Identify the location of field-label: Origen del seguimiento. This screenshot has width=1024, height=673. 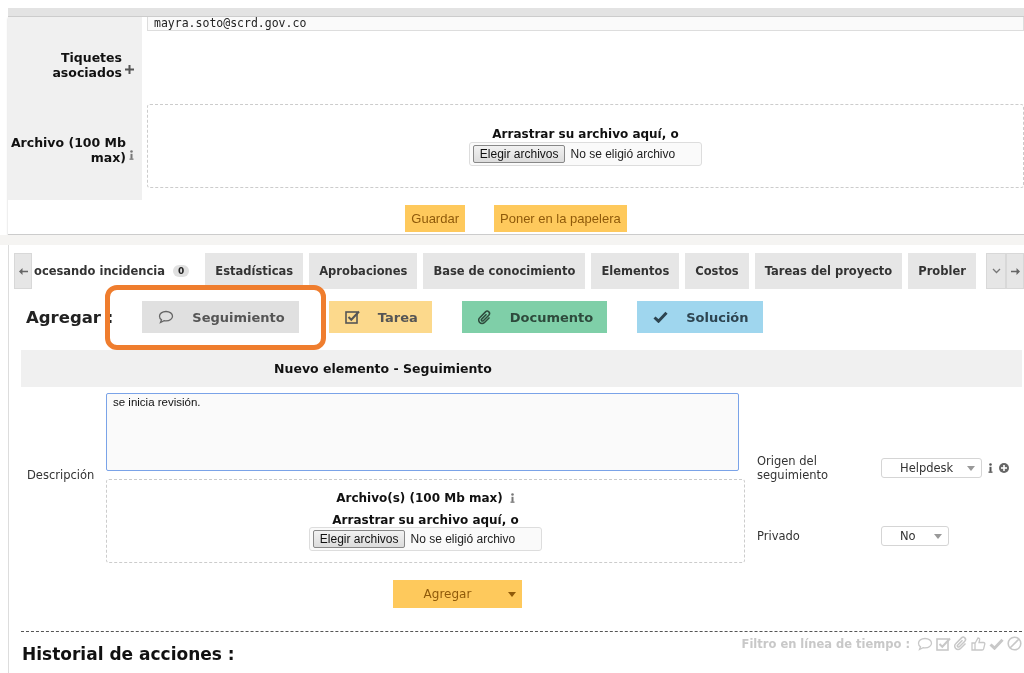
(793, 468).